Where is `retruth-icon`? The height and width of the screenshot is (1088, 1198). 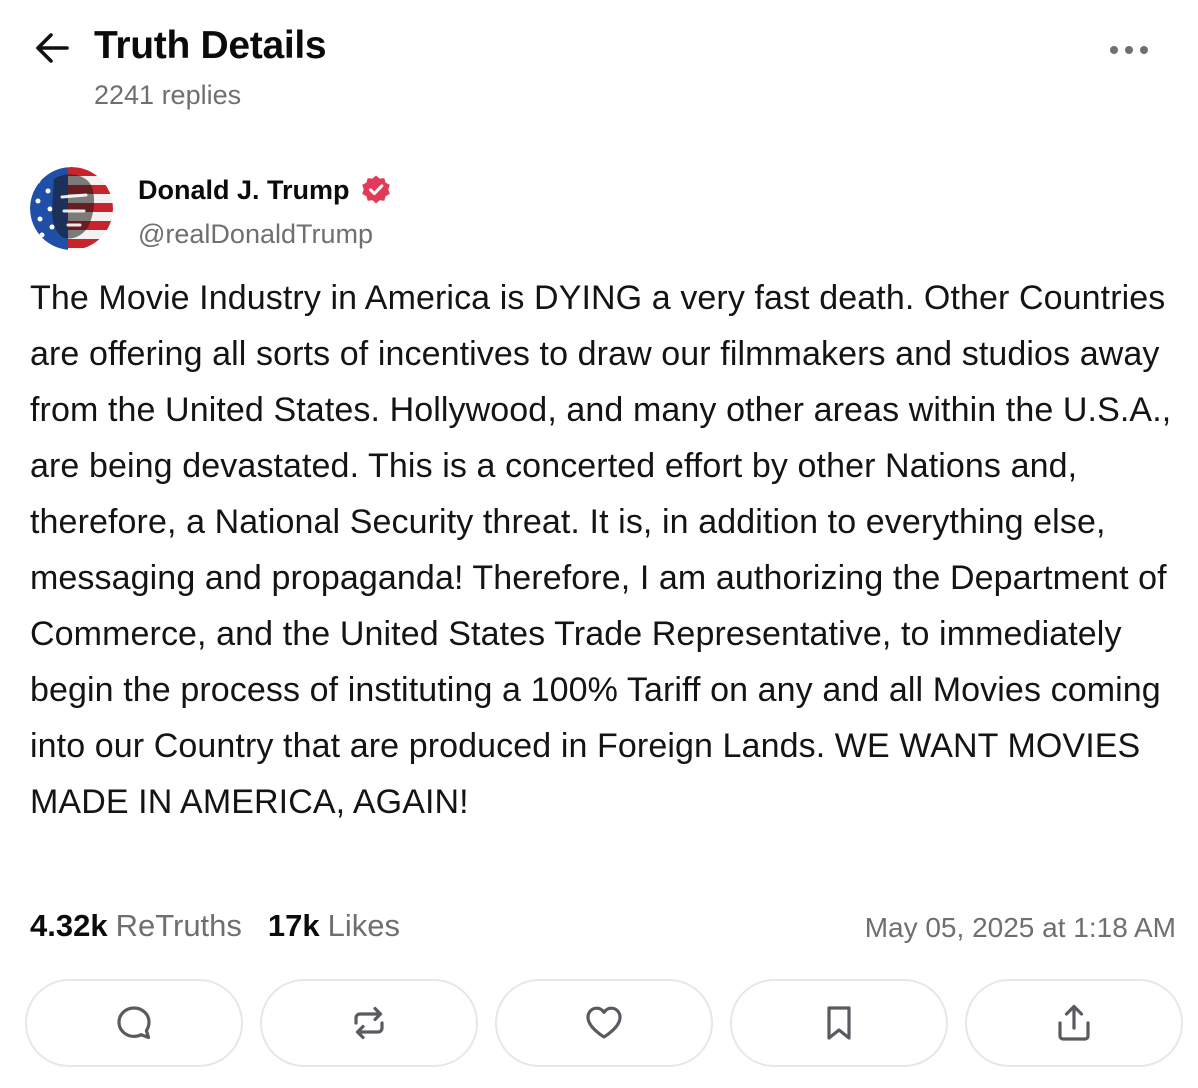
retruth-icon is located at coordinates (369, 1023).